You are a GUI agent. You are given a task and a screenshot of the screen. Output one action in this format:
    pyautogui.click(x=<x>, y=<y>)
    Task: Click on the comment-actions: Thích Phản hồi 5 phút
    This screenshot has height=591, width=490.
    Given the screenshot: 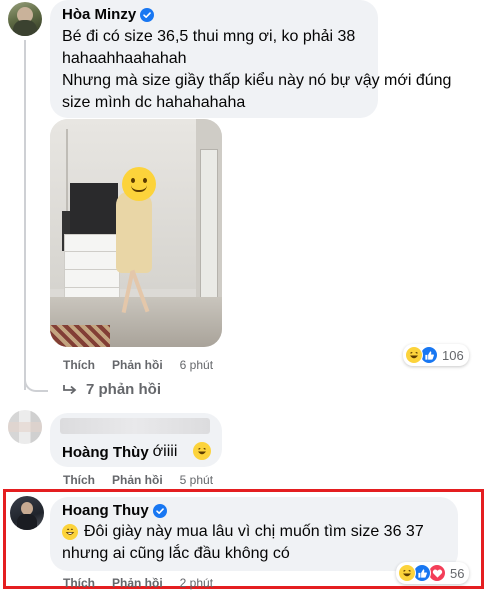 What is the action you would take?
    pyautogui.click(x=138, y=480)
    